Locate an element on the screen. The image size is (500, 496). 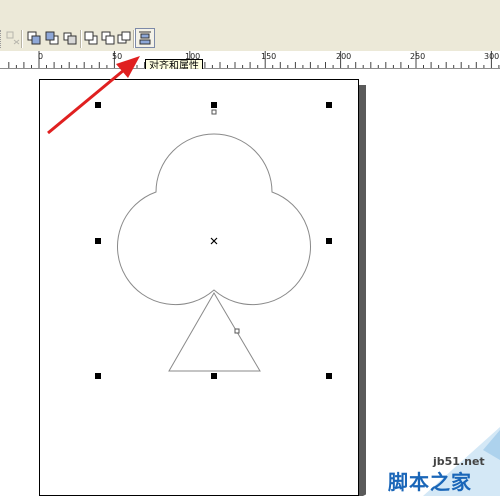
club-shape is located at coordinates (214, 219).